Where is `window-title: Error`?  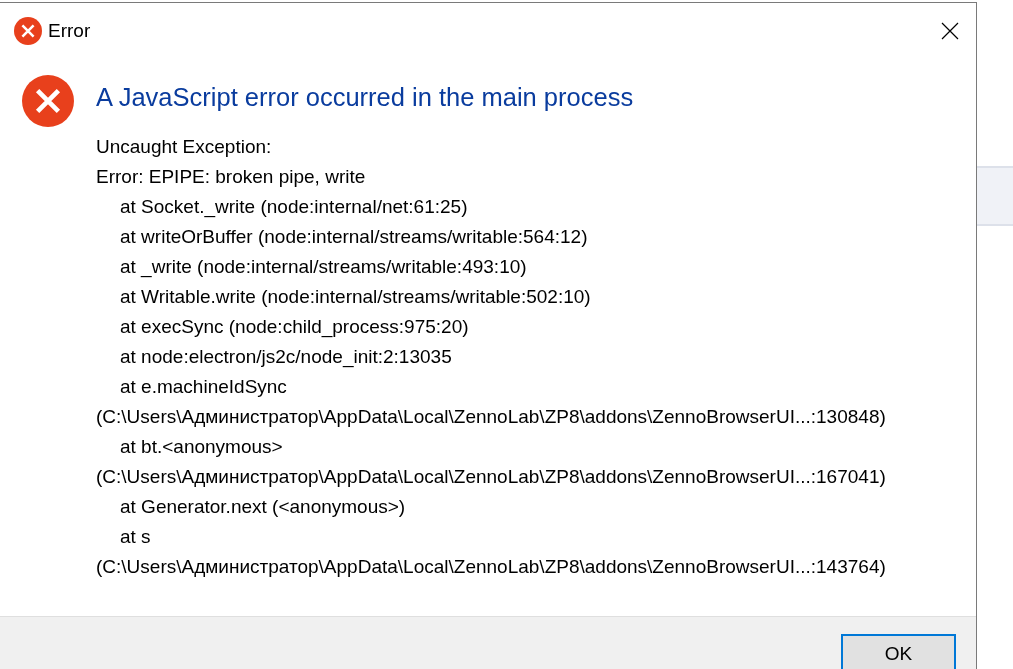 window-title: Error is located at coordinates (70, 31).